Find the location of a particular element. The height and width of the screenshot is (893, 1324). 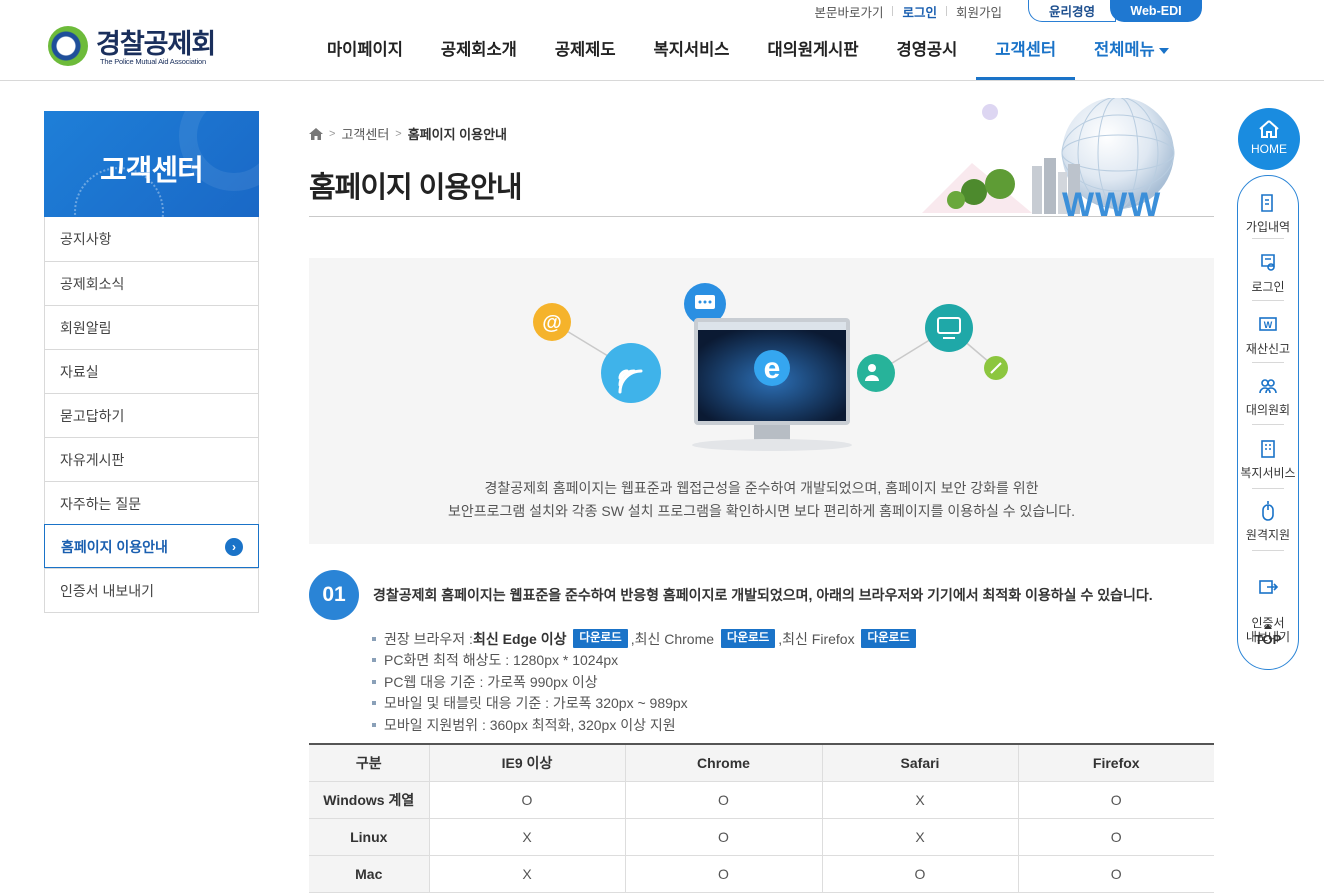

gnb-item-disclosure: 경영공시 is located at coordinates (927, 58).